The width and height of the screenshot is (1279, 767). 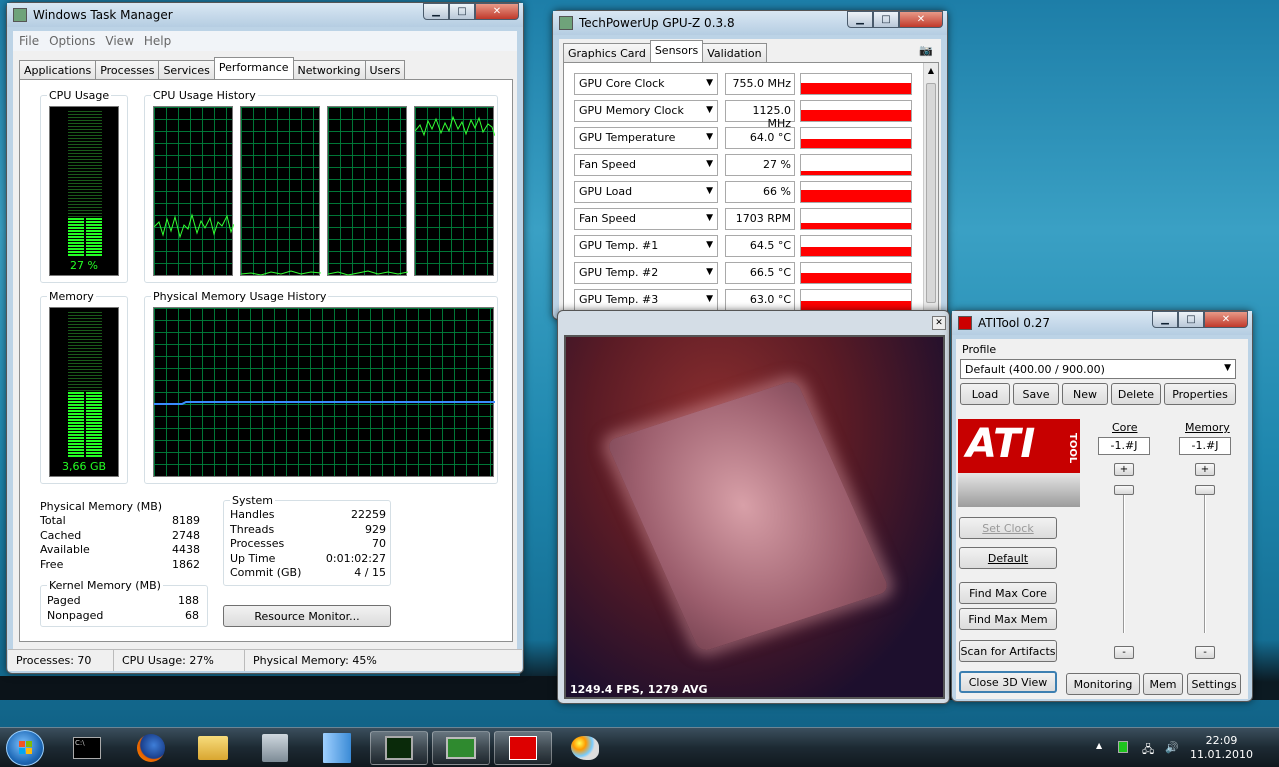 What do you see at coordinates (1085, 394) in the screenshot?
I see `new-profile-button: New` at bounding box center [1085, 394].